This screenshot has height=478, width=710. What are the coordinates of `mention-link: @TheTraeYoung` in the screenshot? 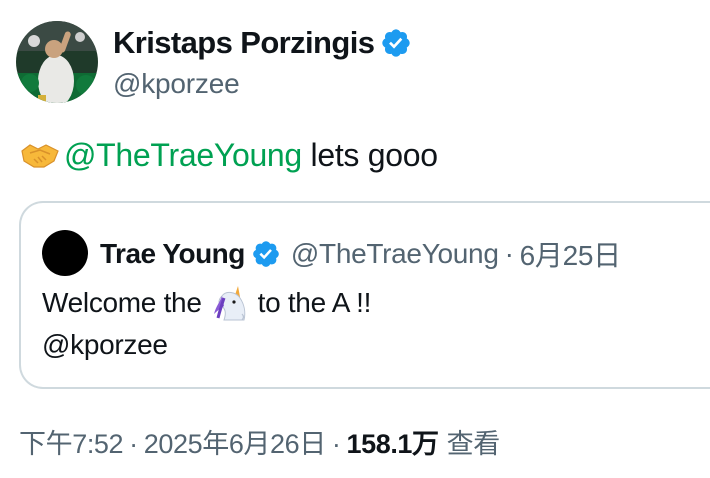 It's located at (183, 155).